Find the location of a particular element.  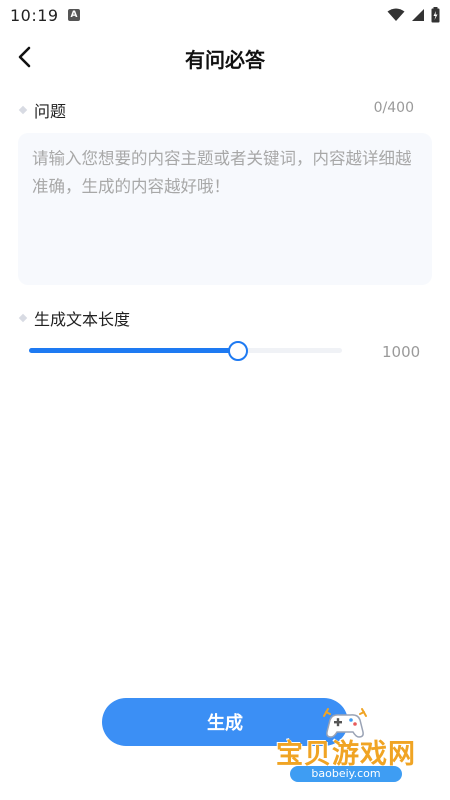

status-time: 10:19 is located at coordinates (34, 15).